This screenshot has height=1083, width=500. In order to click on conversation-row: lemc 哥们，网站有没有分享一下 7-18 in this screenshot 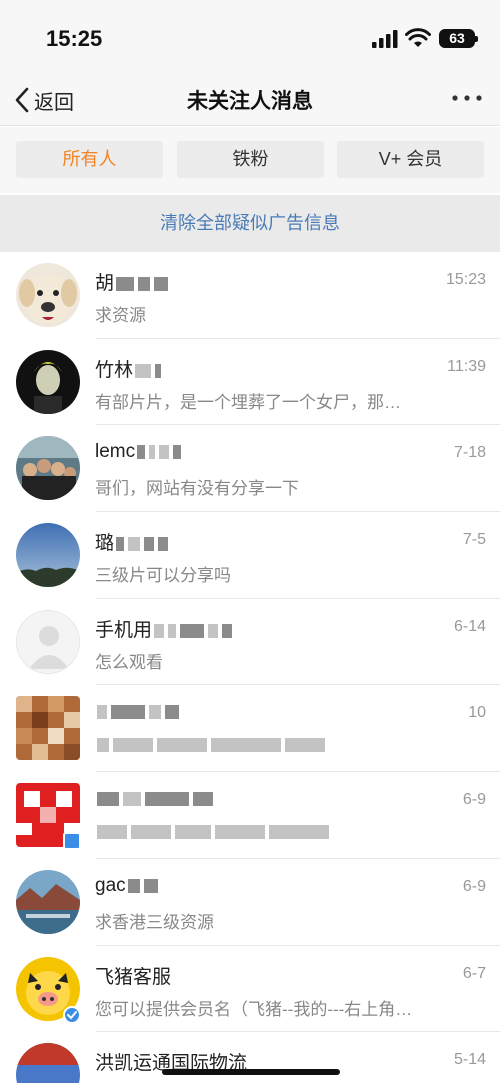, I will do `click(250, 469)`.